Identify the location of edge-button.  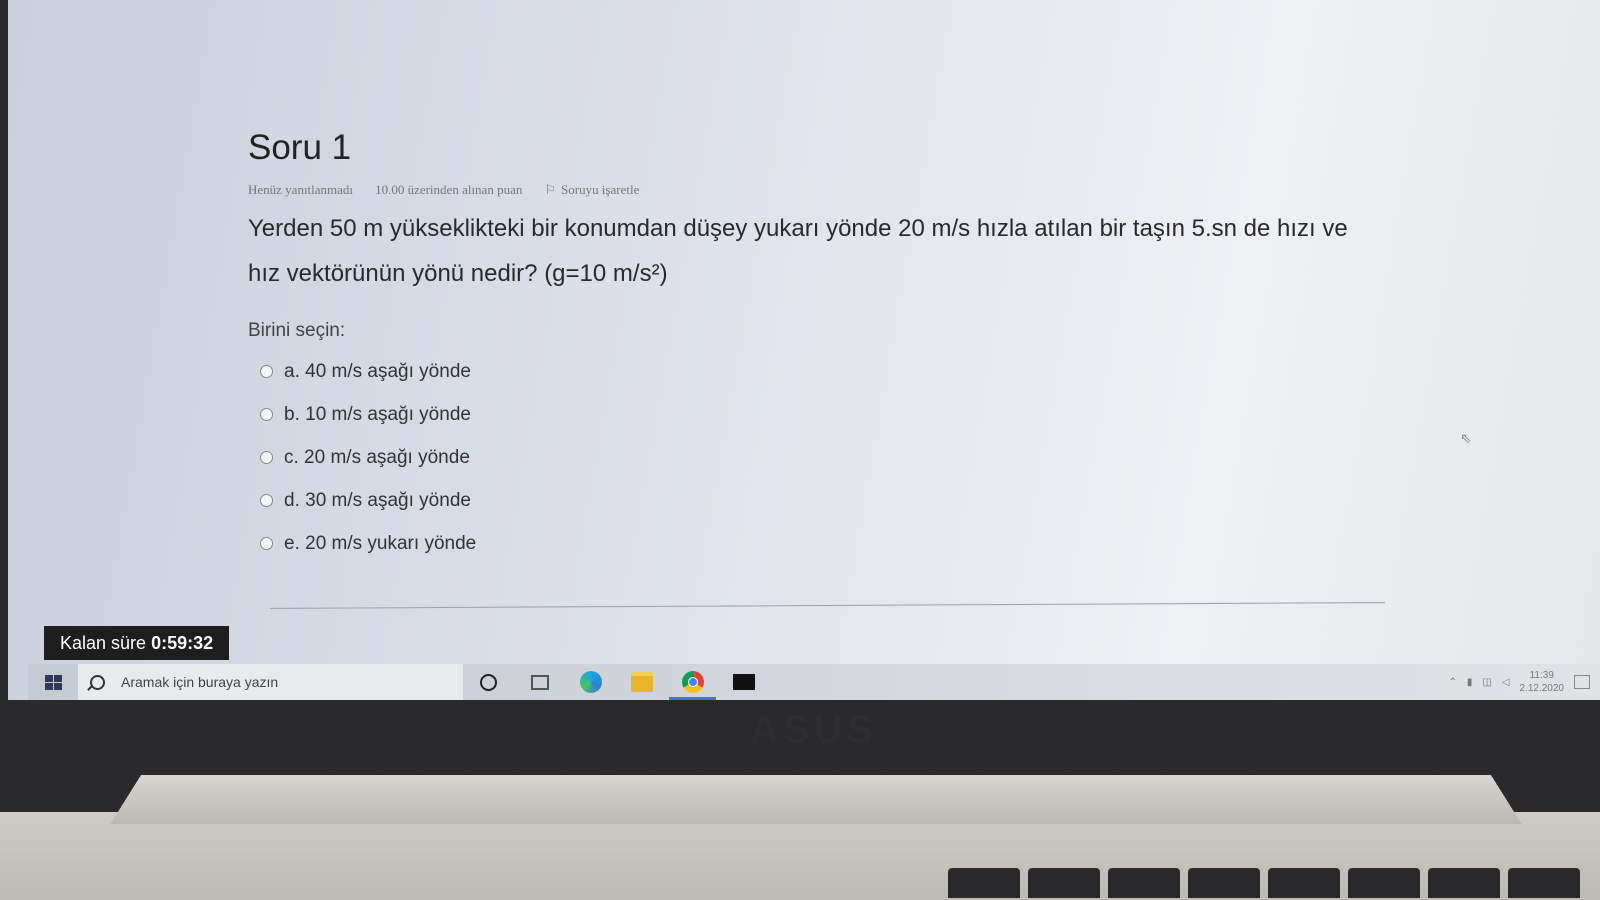
(590, 682).